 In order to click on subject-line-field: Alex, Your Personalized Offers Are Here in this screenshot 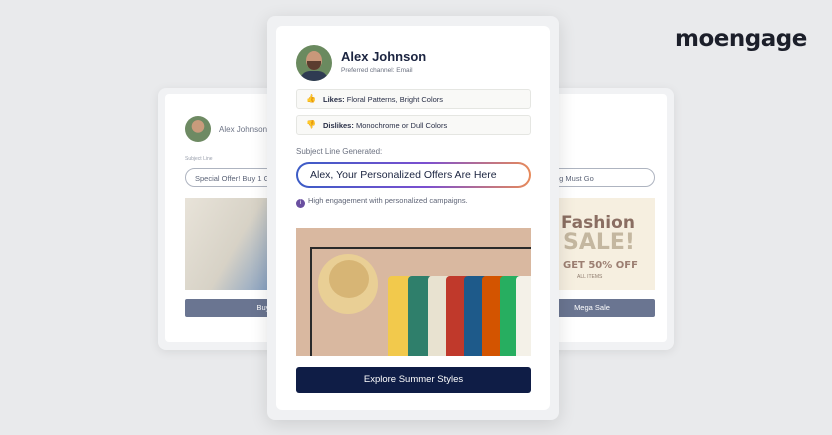, I will do `click(413, 175)`.